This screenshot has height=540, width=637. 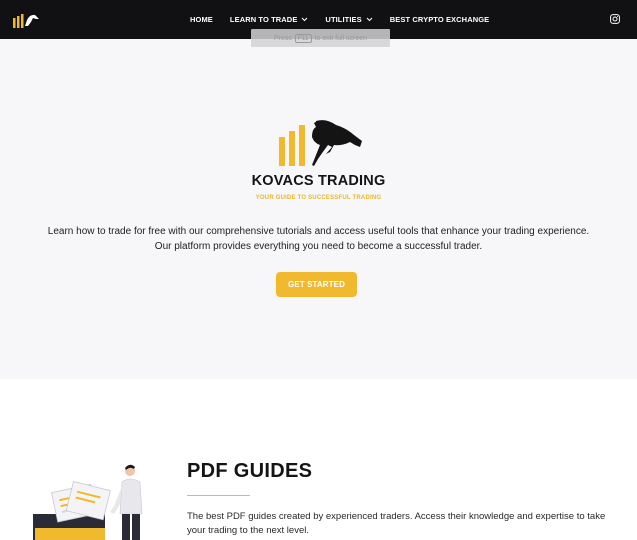 I want to click on nav-item-label: BEST CRYPTO EXCHANGE, so click(x=439, y=19).